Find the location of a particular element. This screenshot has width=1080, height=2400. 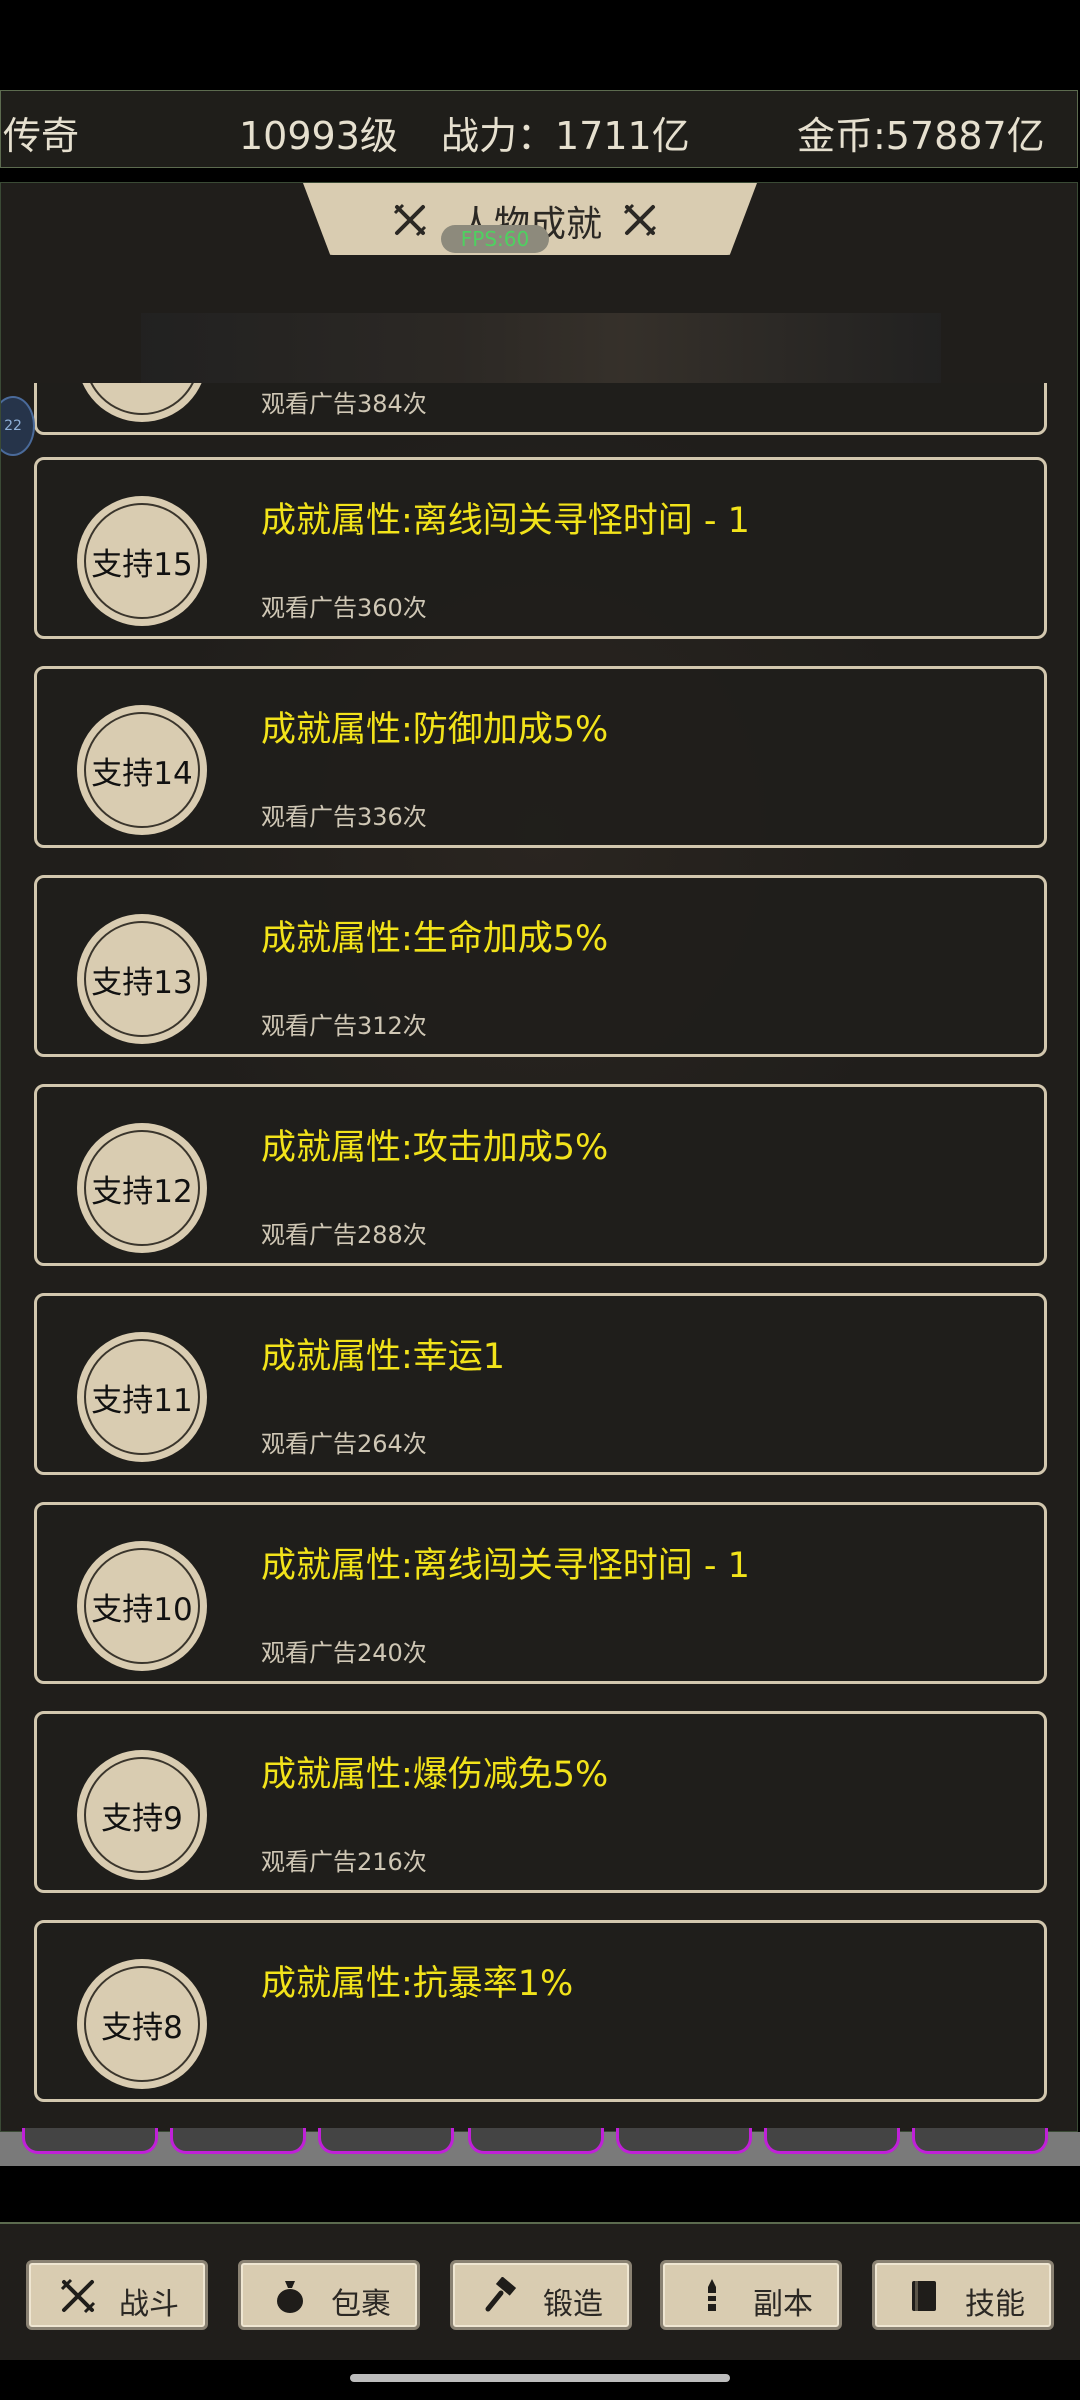

achievement-requirement: 观看广告360次 is located at coordinates (344, 608).